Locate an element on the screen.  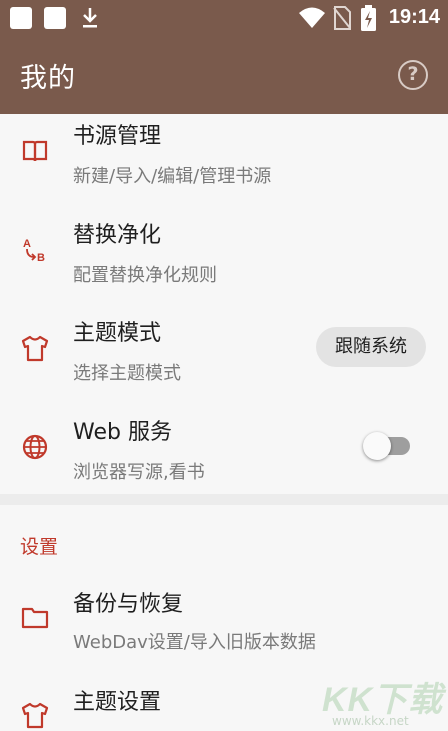
section-divider is located at coordinates (224, 499).